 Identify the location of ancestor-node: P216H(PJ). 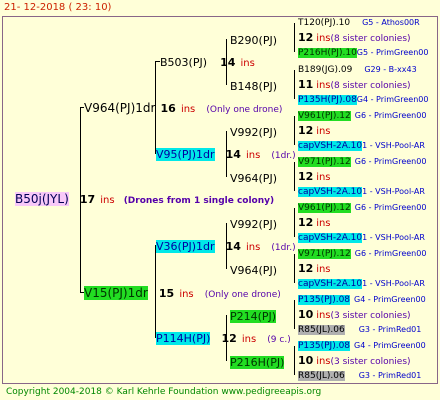
(257, 362).